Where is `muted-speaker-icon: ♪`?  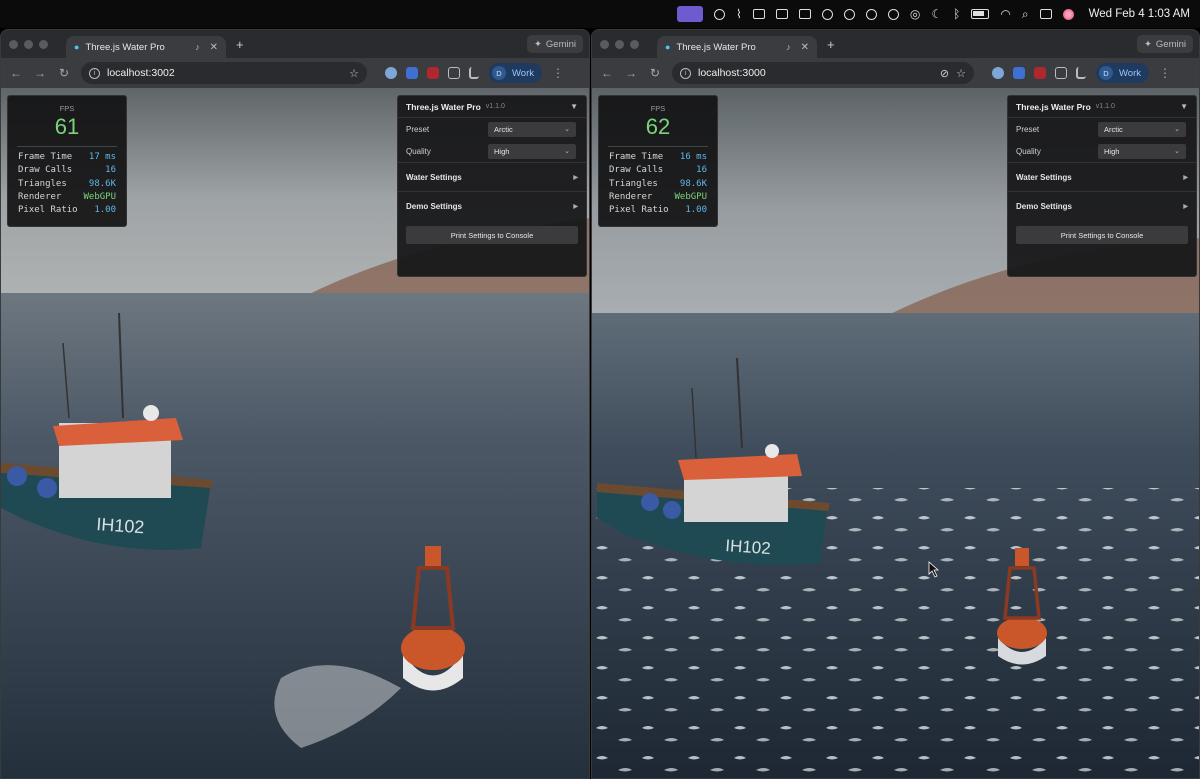
muted-speaker-icon: ♪ is located at coordinates (788, 47).